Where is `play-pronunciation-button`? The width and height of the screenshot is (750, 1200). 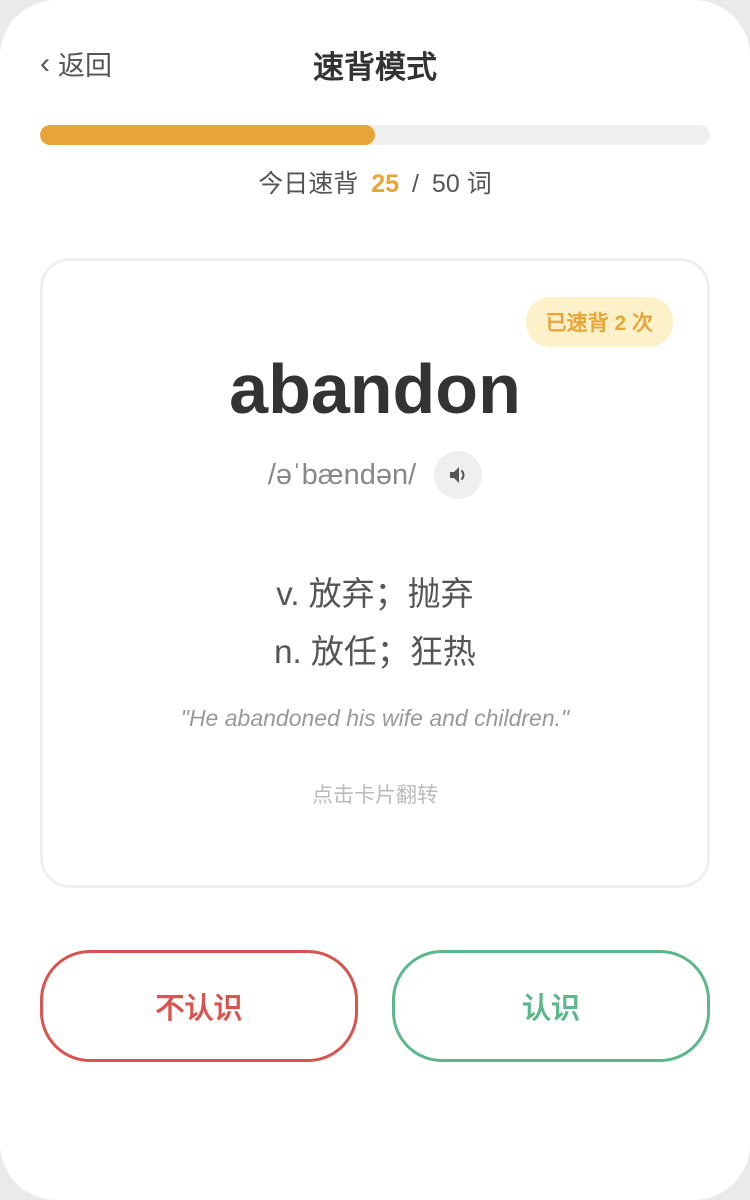
play-pronunciation-button is located at coordinates (458, 475).